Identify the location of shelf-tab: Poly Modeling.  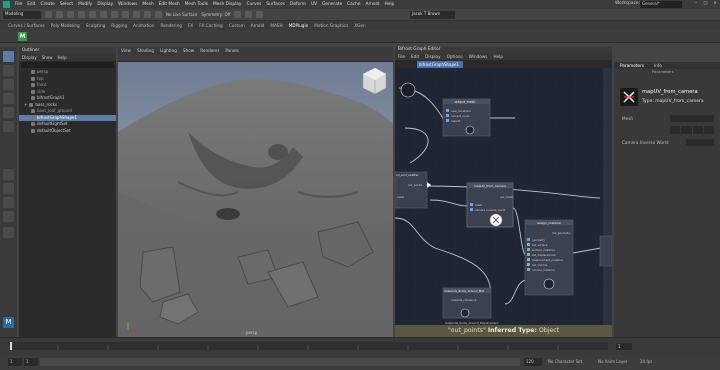
(65, 25).